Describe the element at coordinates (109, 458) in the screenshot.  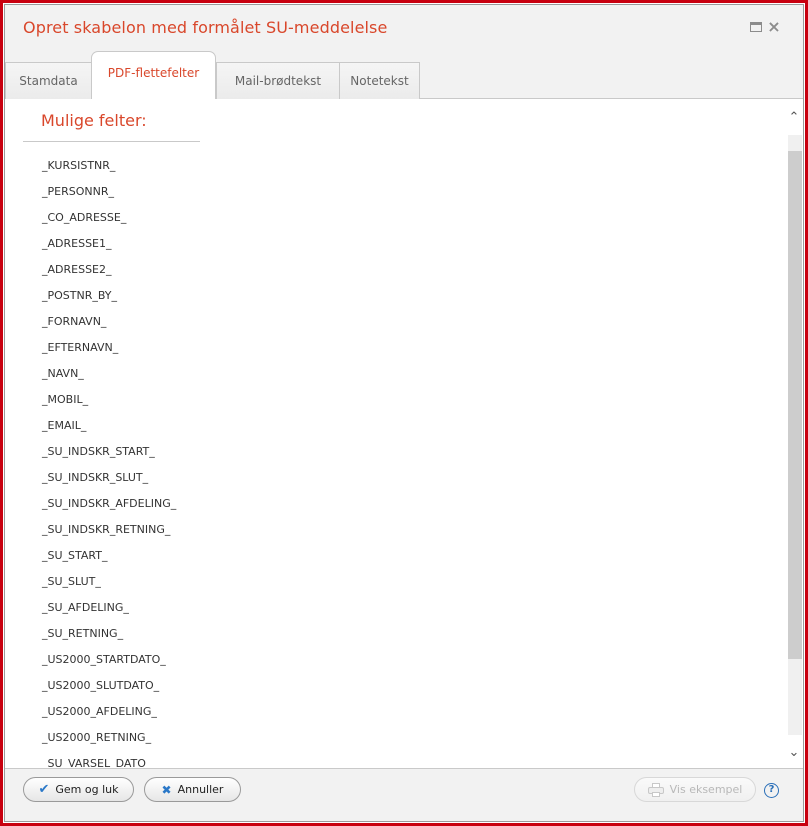
I see `merge-field-item: _SU_INDSKR_START_` at that location.